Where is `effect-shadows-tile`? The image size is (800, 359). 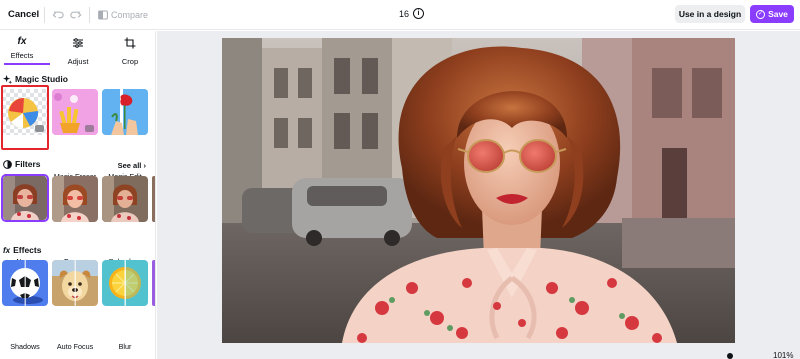
effect-shadows-tile is located at coordinates (25, 283).